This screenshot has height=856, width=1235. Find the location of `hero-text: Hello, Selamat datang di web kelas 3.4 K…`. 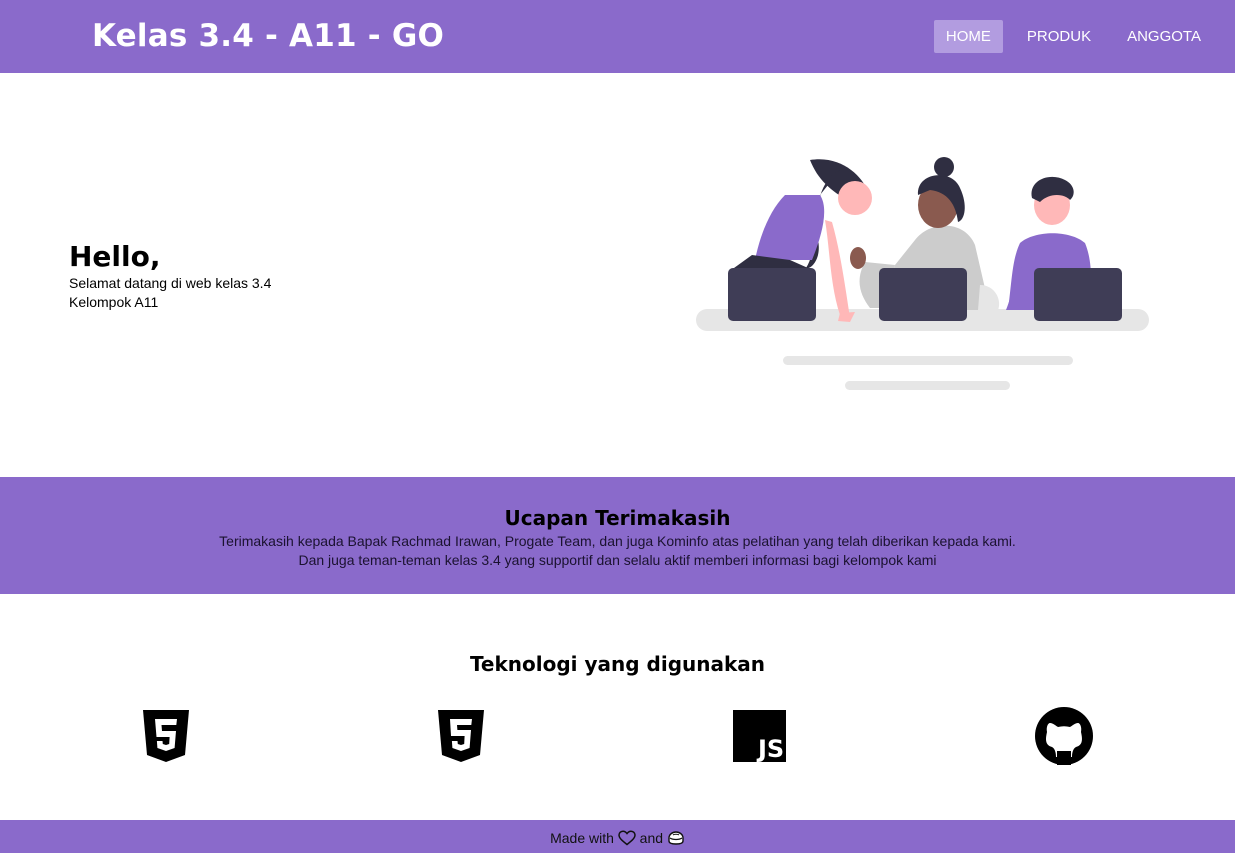

hero-text: Hello, Selamat datang di web kelas 3.4 K… is located at coordinates (170, 276).